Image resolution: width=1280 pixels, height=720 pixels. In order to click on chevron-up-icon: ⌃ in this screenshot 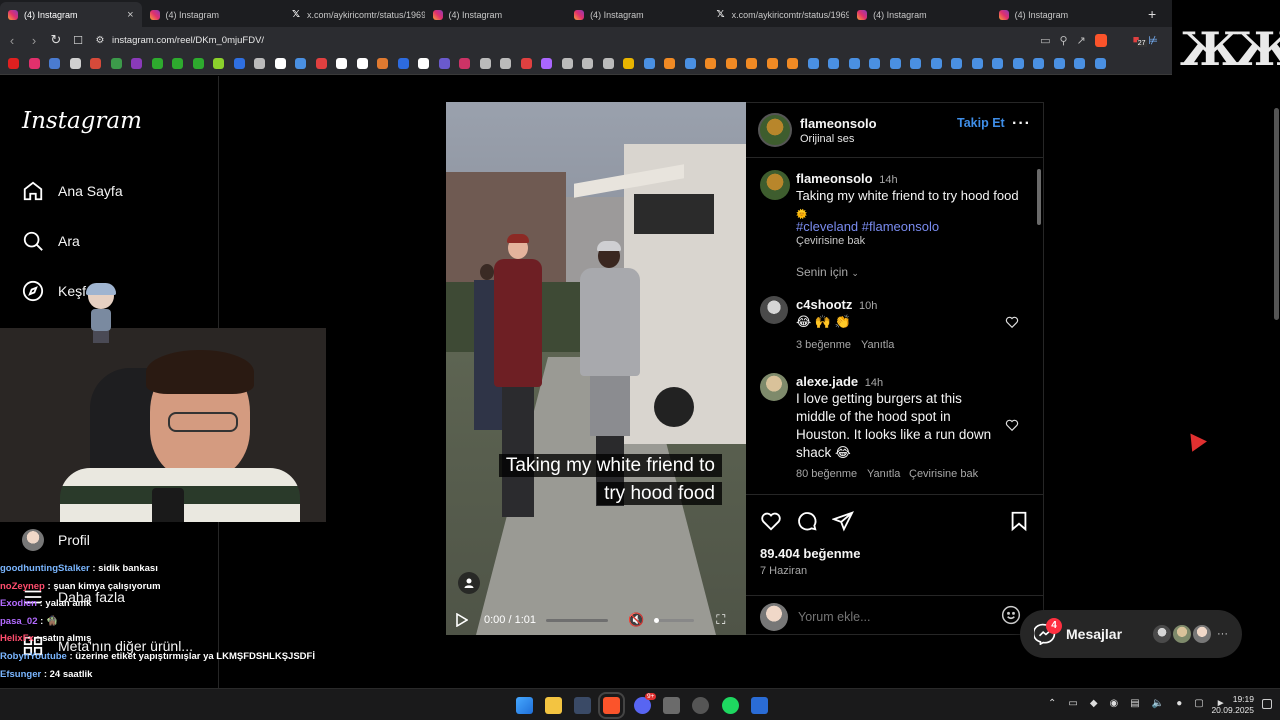, I will do `click(1052, 703)`.